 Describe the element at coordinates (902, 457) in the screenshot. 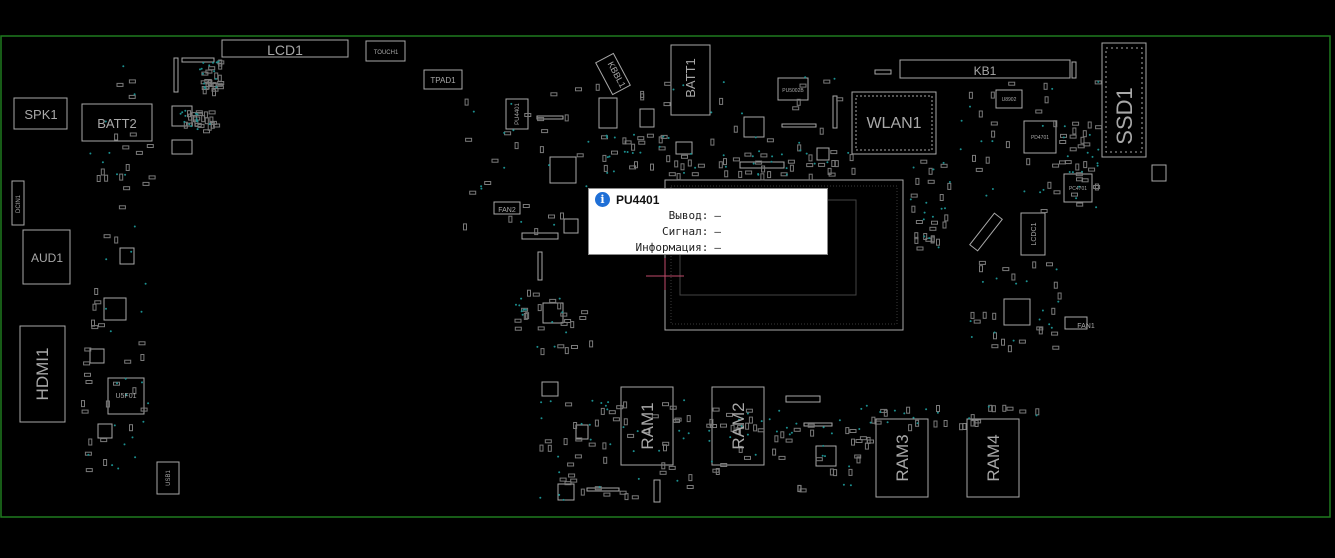

I see `ram3-label: RAM3` at that location.